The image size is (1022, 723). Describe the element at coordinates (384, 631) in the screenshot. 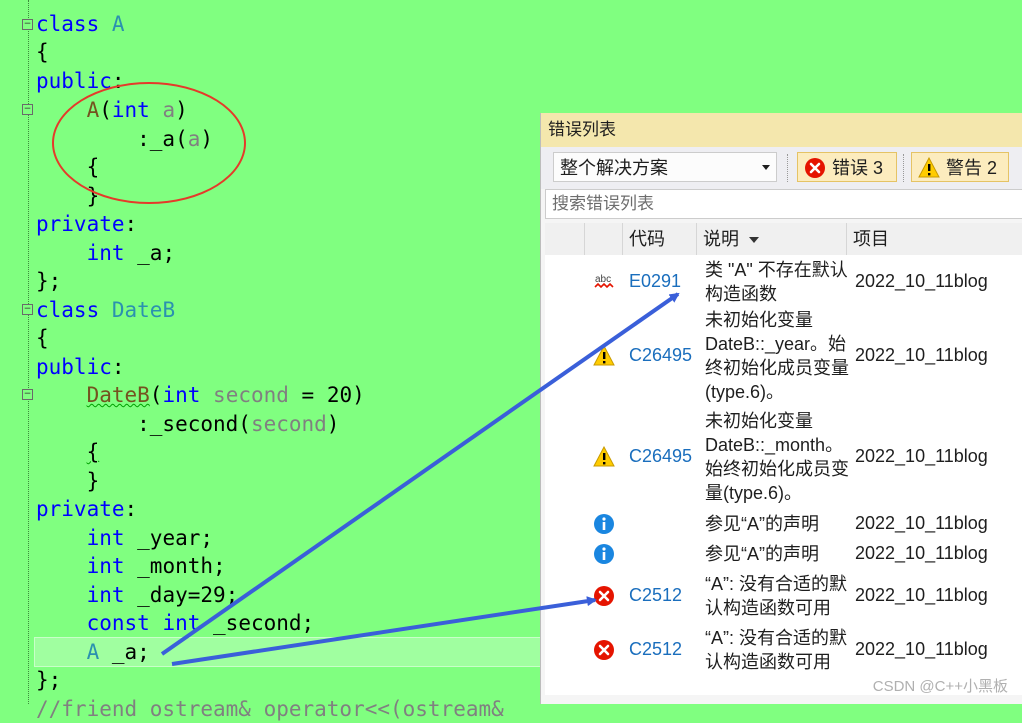

I see `arrow-to-c2512` at that location.